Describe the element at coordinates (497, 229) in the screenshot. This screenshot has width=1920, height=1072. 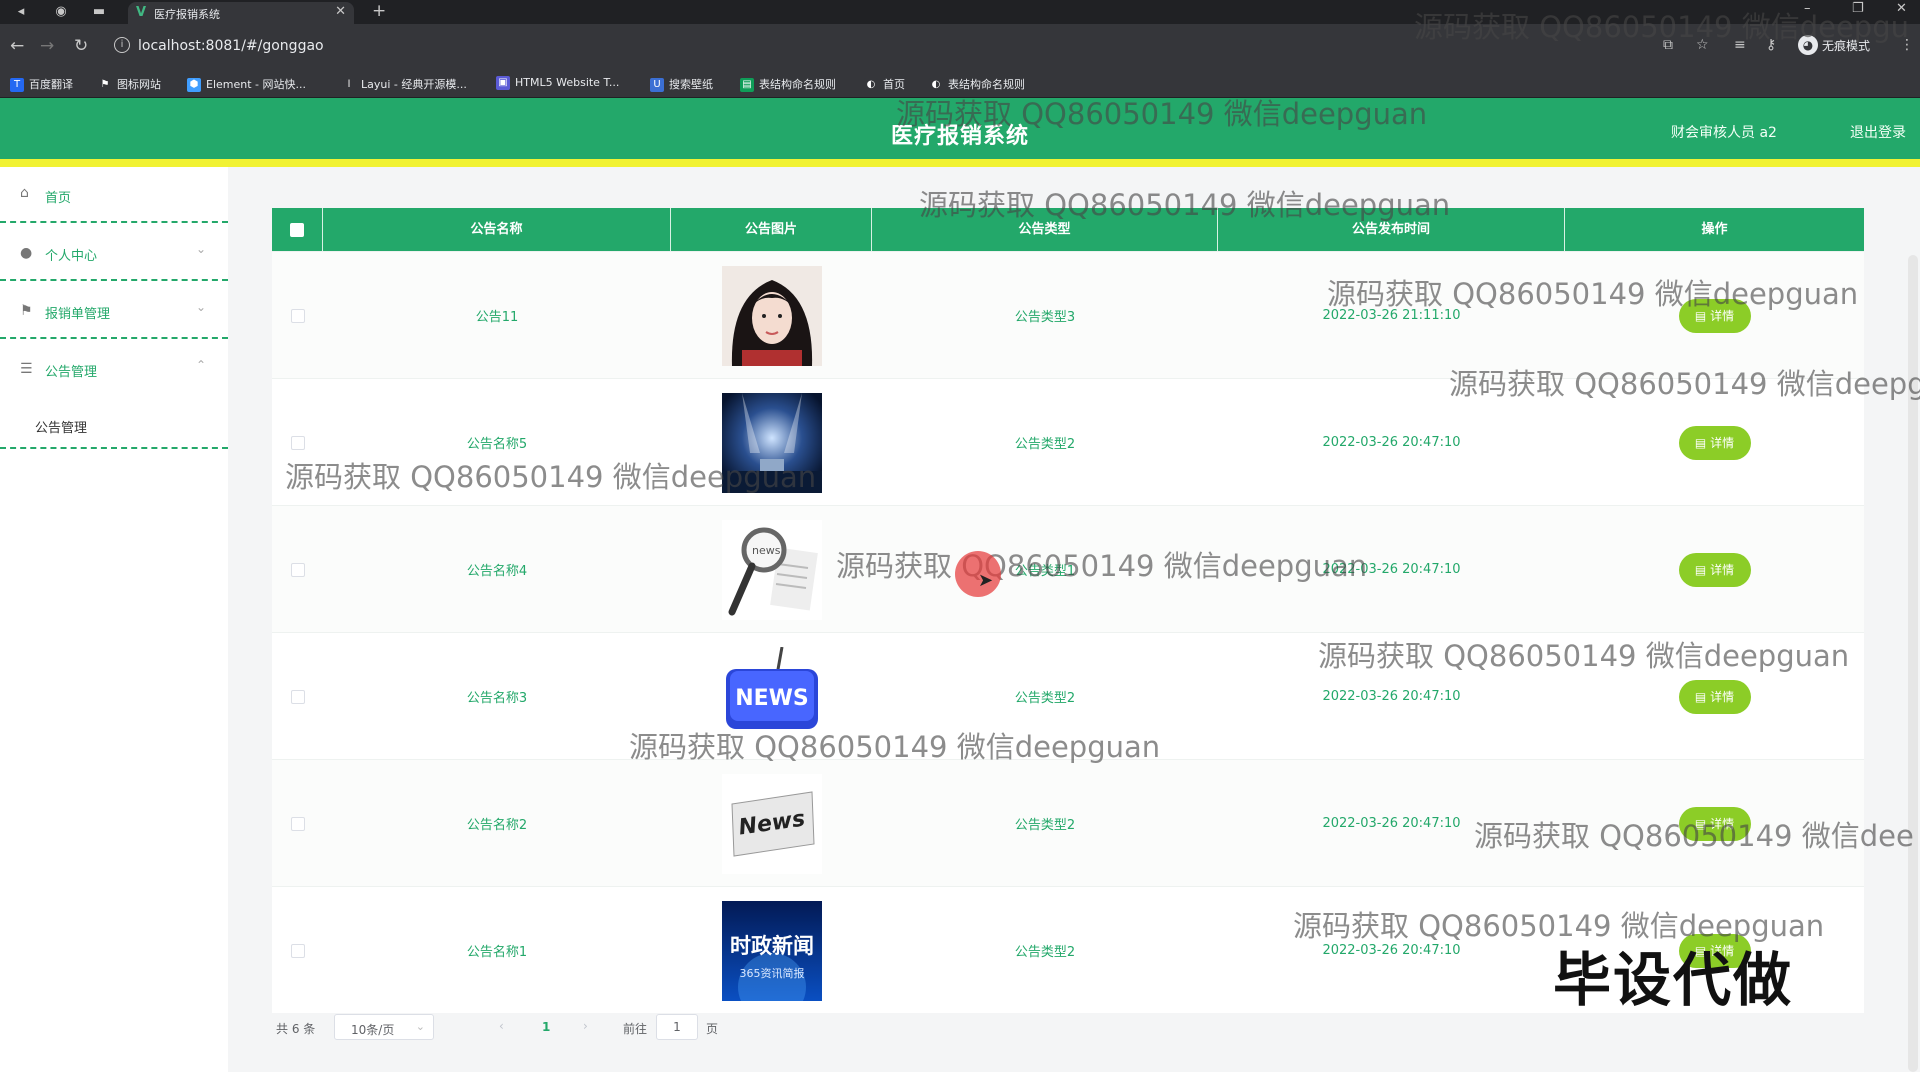
I see `column-header: 公告名称` at that location.